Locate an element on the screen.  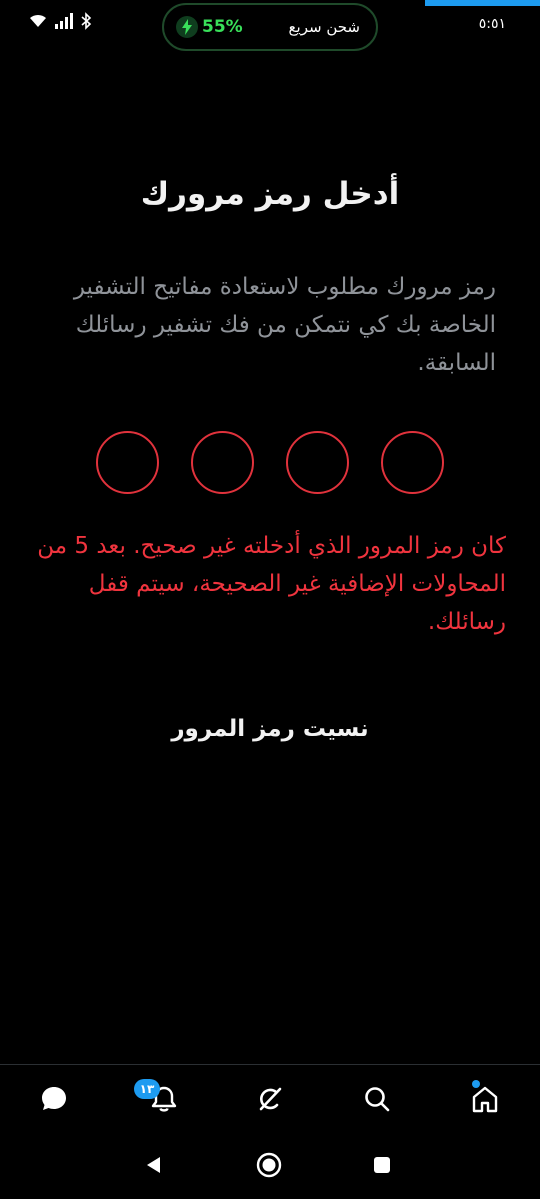
status-time: ٥:٥١ is located at coordinates (492, 24).